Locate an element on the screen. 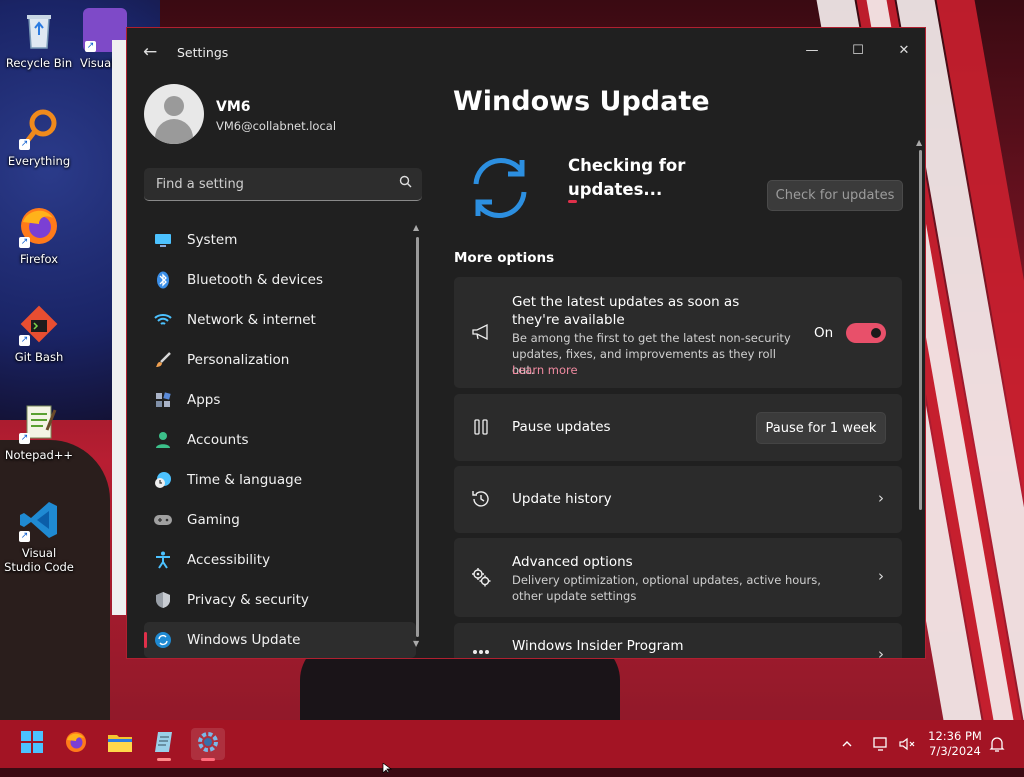 This screenshot has width=1024, height=777. volume-muted-icon is located at coordinates (907, 744).